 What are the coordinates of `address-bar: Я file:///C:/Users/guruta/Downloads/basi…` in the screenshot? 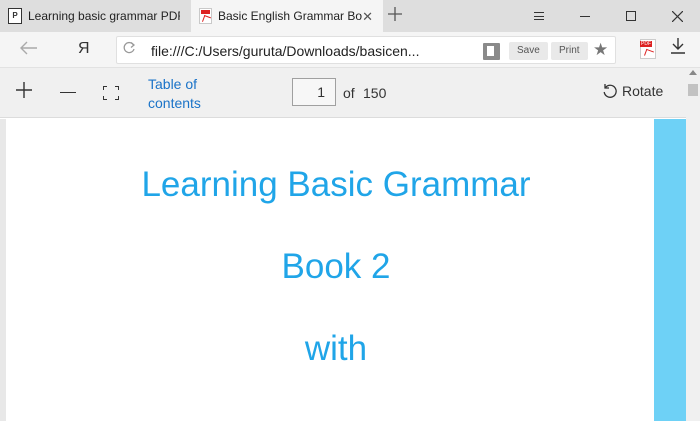 It's located at (350, 50).